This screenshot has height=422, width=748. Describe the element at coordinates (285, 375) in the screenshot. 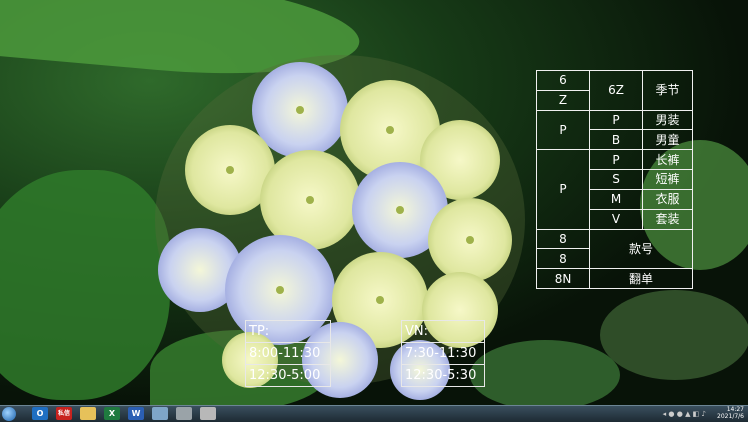

I see `tp-hours-afternoon: 12:30-5:00` at that location.